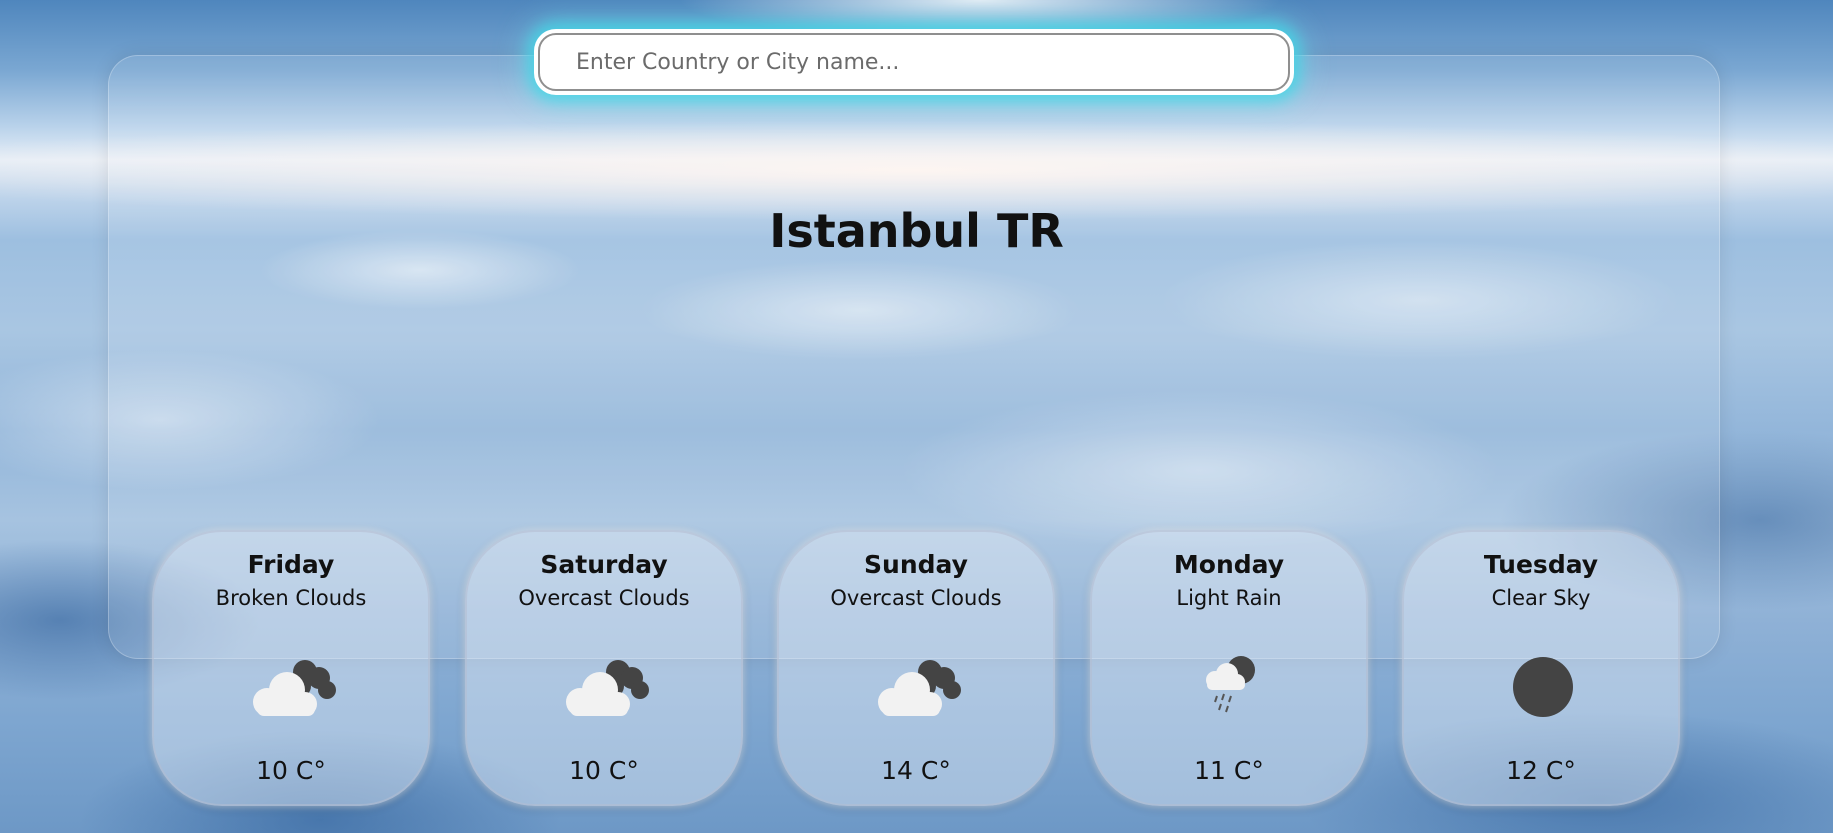 The height and width of the screenshot is (833, 1833). Describe the element at coordinates (1543, 687) in the screenshot. I see `clear-sky-icon` at that location.